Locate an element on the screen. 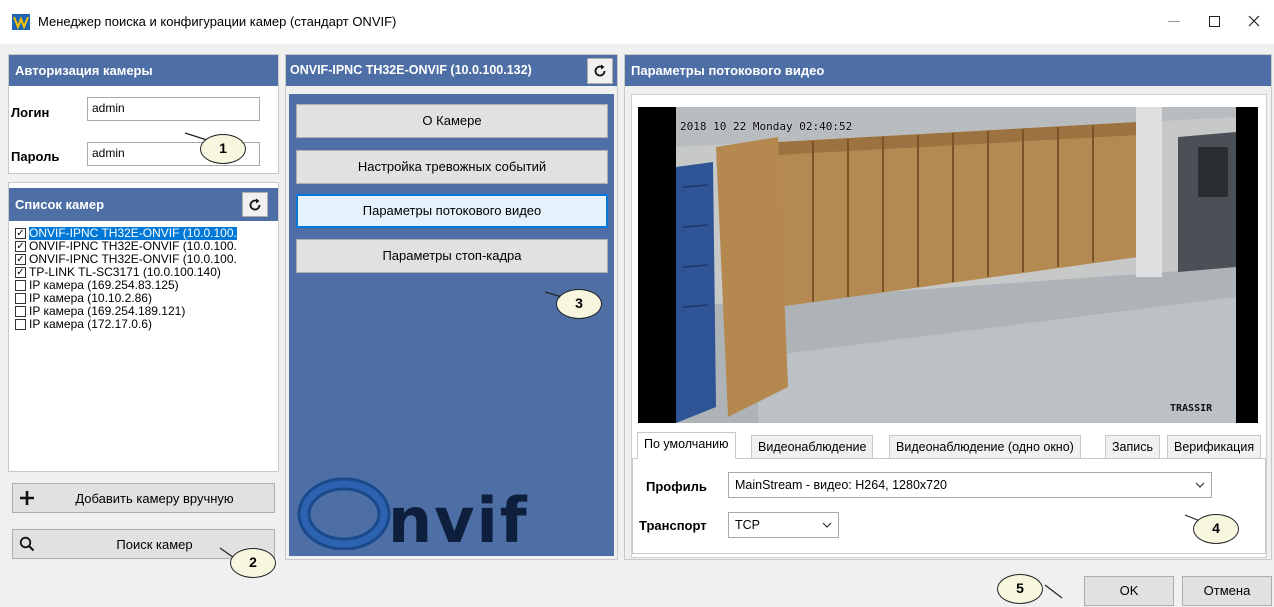 Image resolution: width=1274 pixels, height=607 pixels. callout-5: 5 is located at coordinates (1020, 589).